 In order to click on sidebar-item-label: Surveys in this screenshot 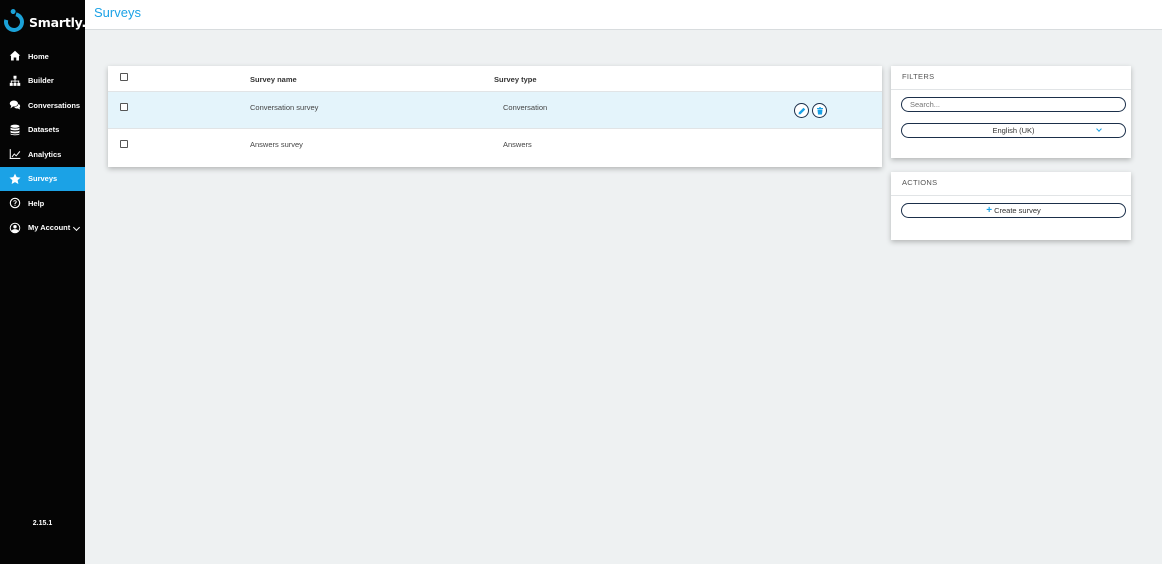, I will do `click(43, 179)`.